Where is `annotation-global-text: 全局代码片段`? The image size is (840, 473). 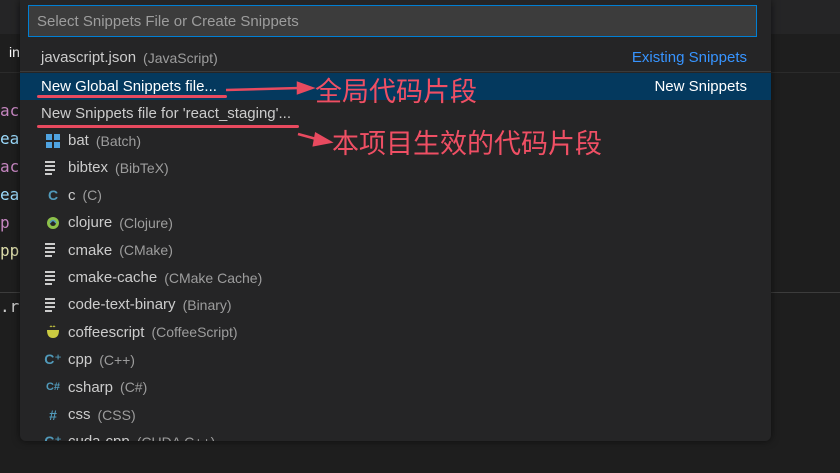
annotation-global-text: 全局代码片段 is located at coordinates (396, 92).